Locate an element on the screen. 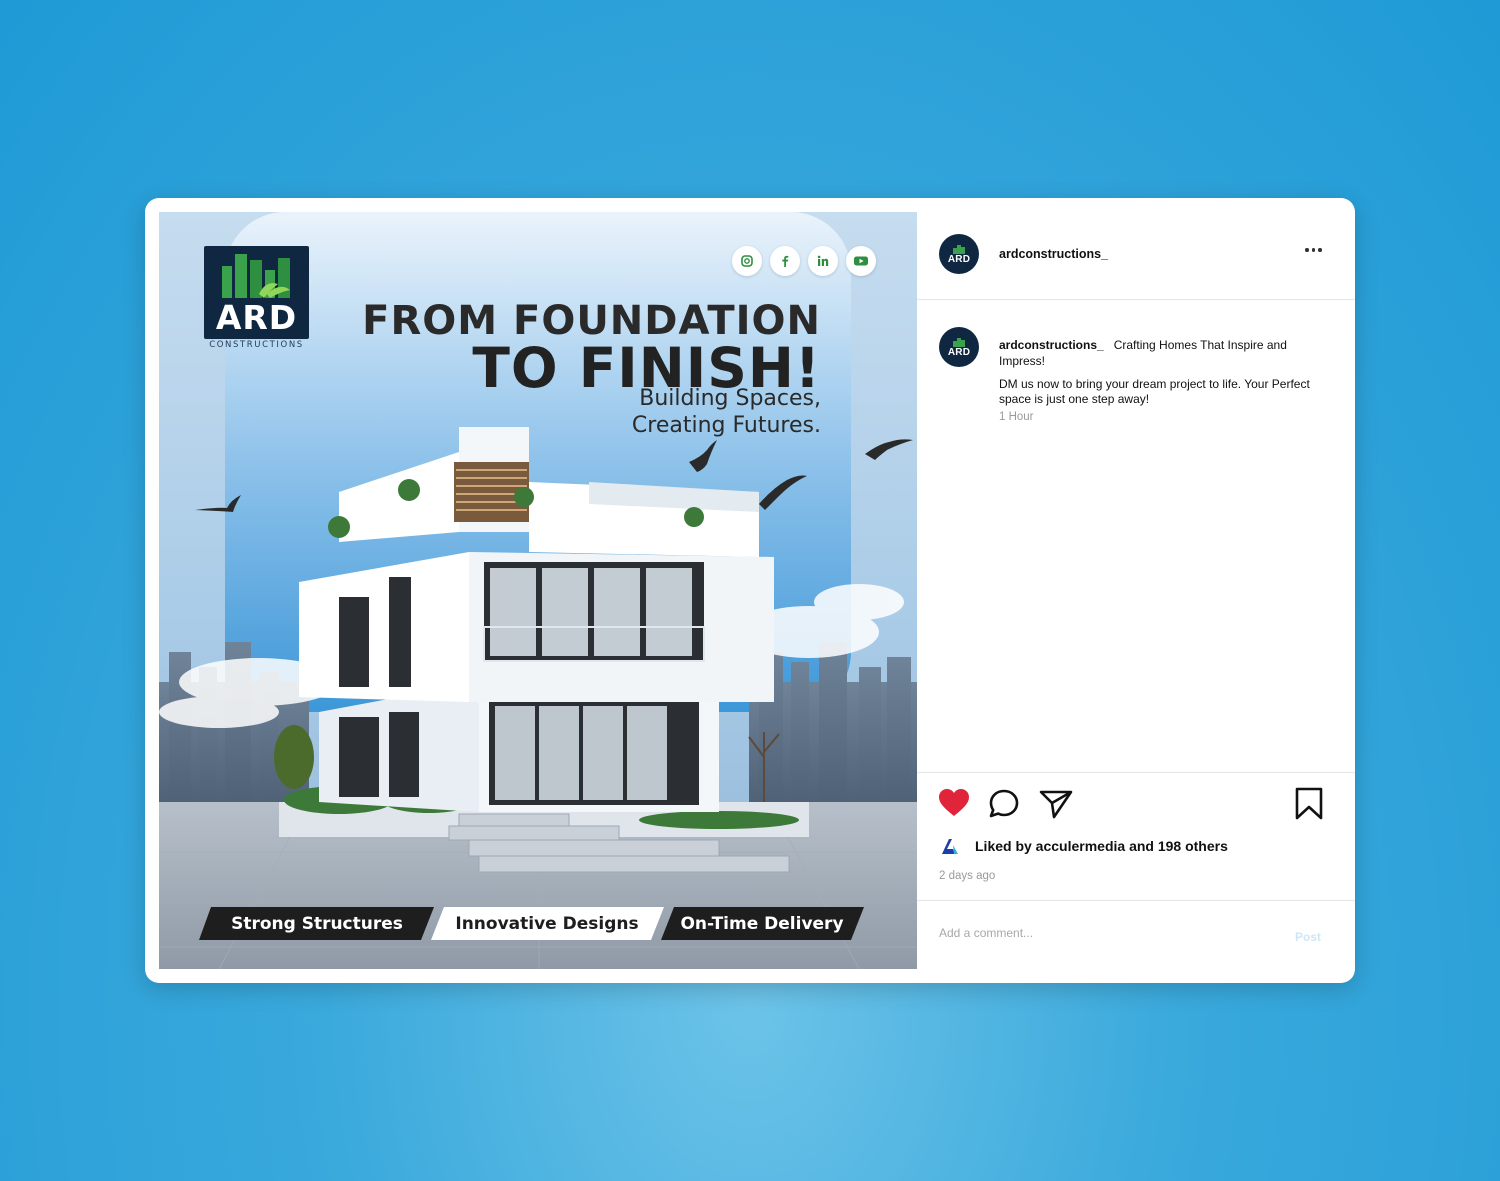  post-header: ARD ardconstructions_ is located at coordinates (1136, 249).